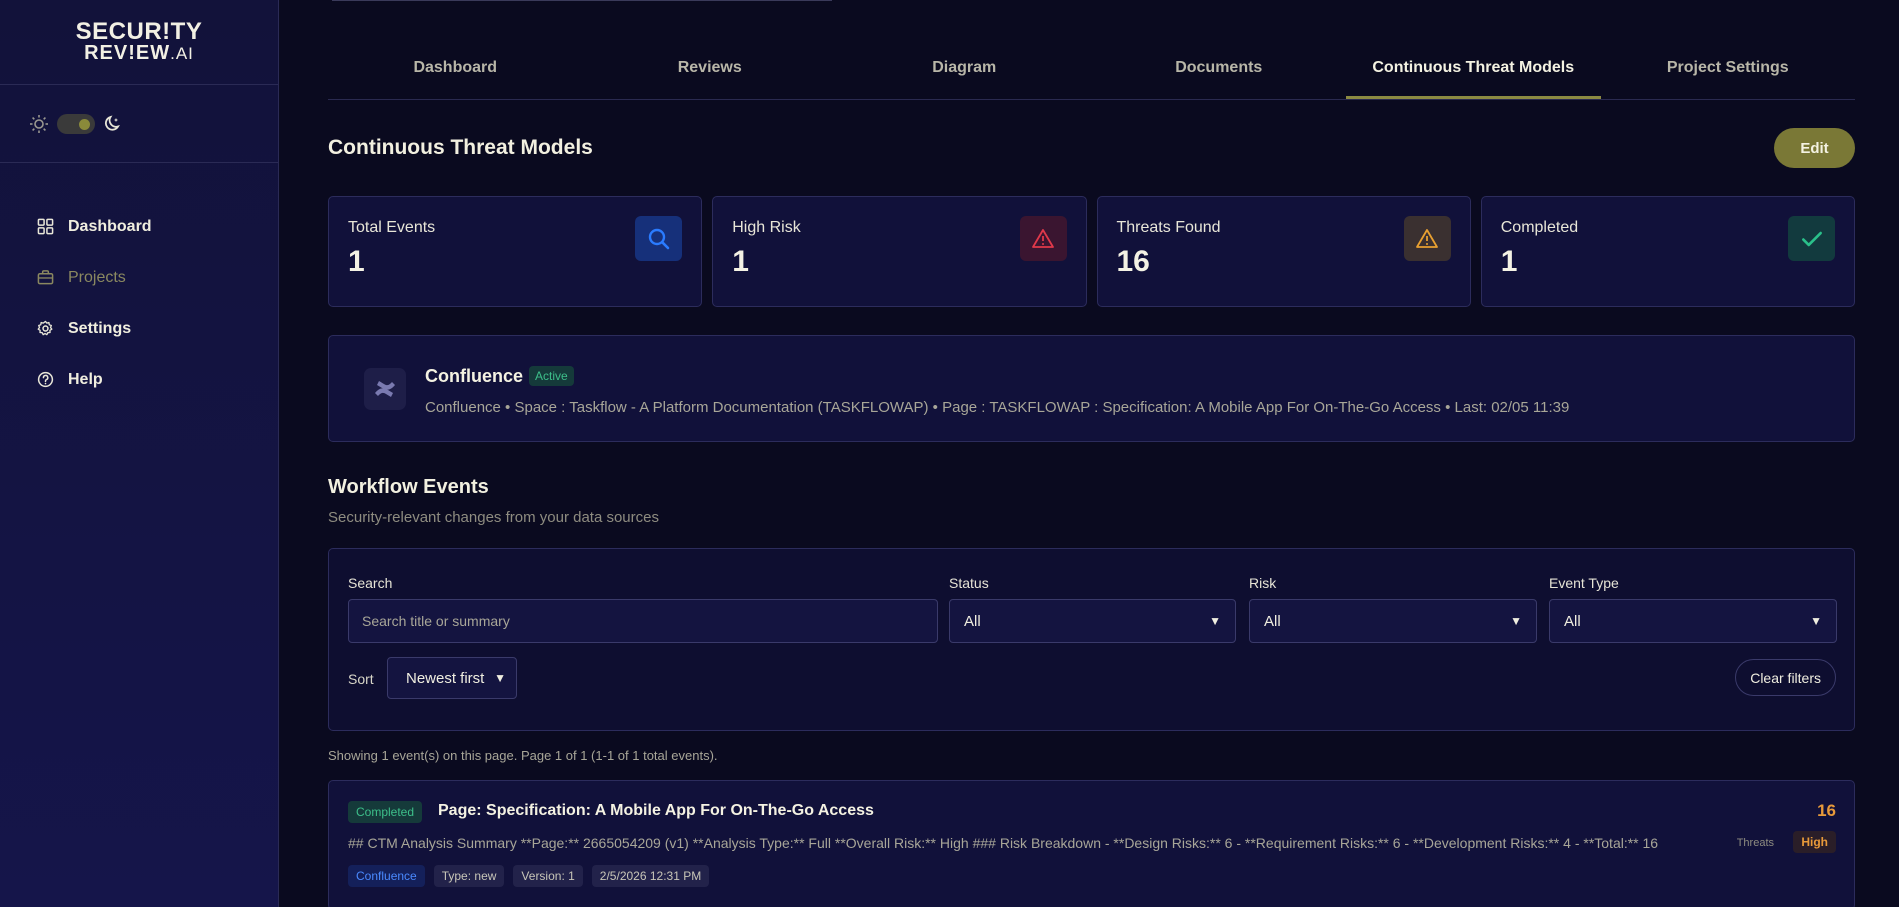  What do you see at coordinates (361, 679) in the screenshot?
I see `sort-label: Sort` at bounding box center [361, 679].